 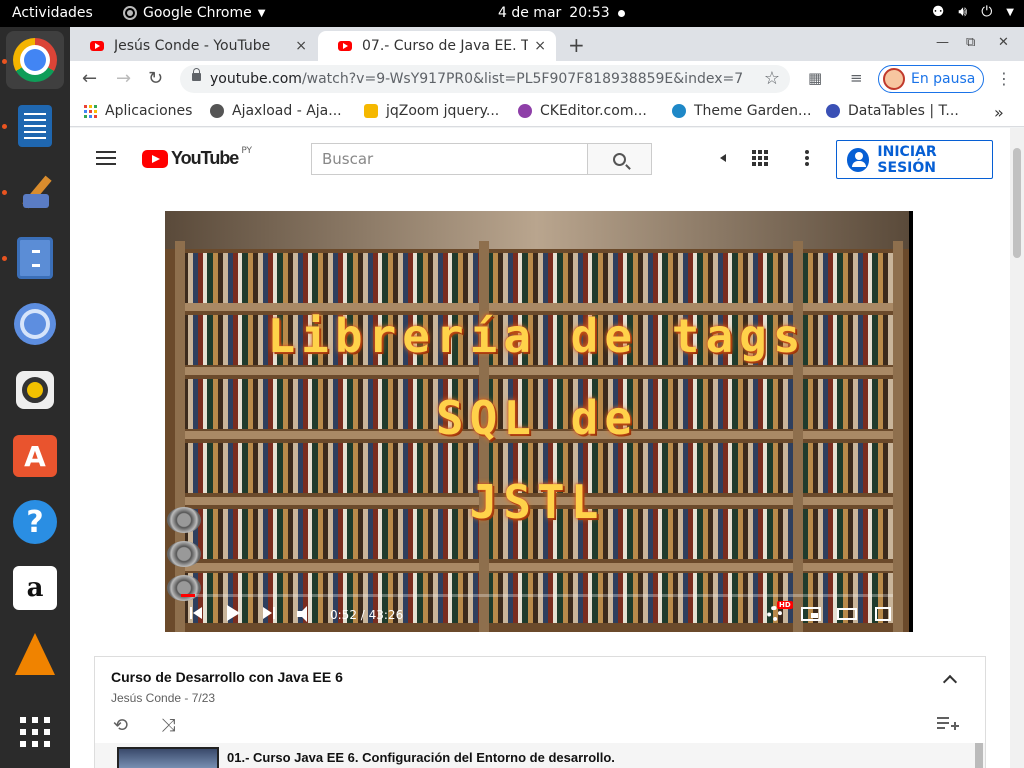 I want to click on skip-previous-icon, so click(x=196, y=613).